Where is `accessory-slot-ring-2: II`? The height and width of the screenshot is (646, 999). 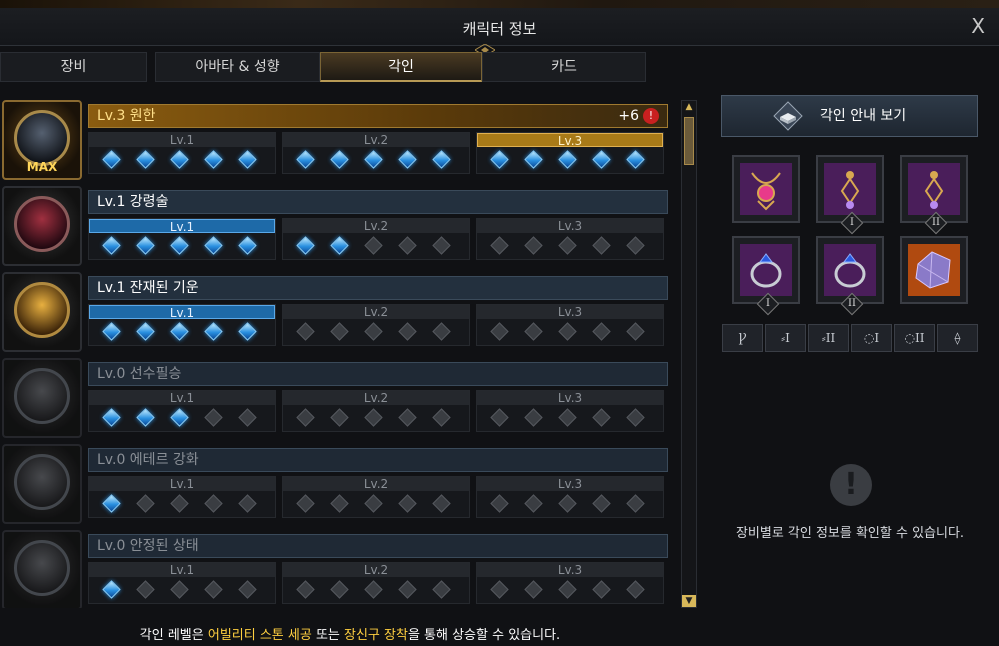 accessory-slot-ring-2: II is located at coordinates (850, 276).